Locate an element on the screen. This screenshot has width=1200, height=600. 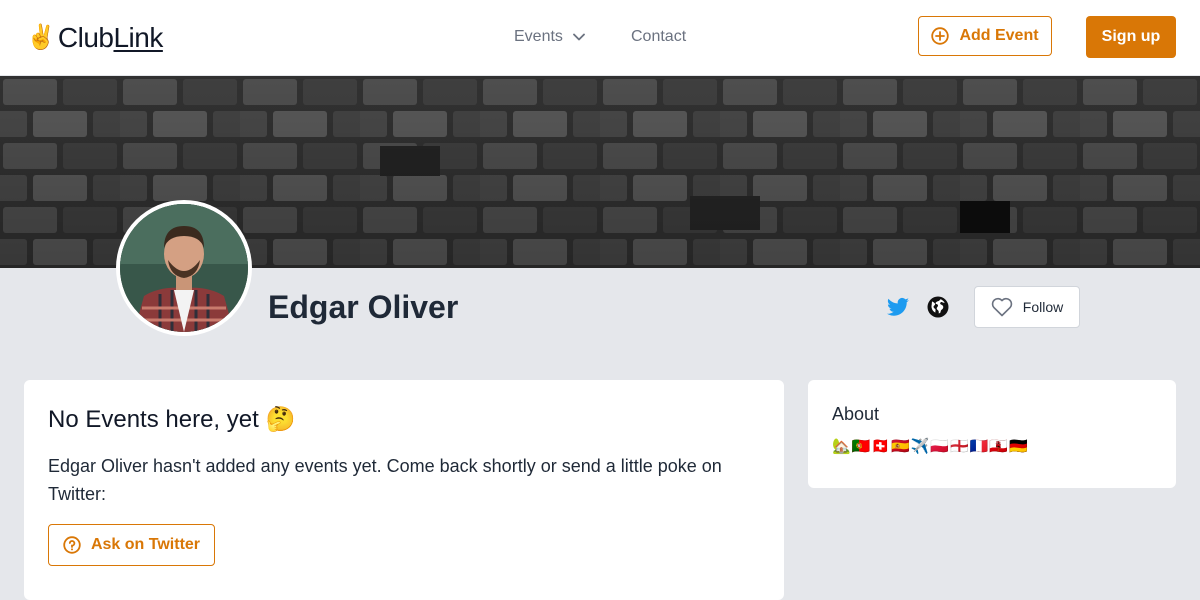
add-event-button: Add Event is located at coordinates (985, 36).